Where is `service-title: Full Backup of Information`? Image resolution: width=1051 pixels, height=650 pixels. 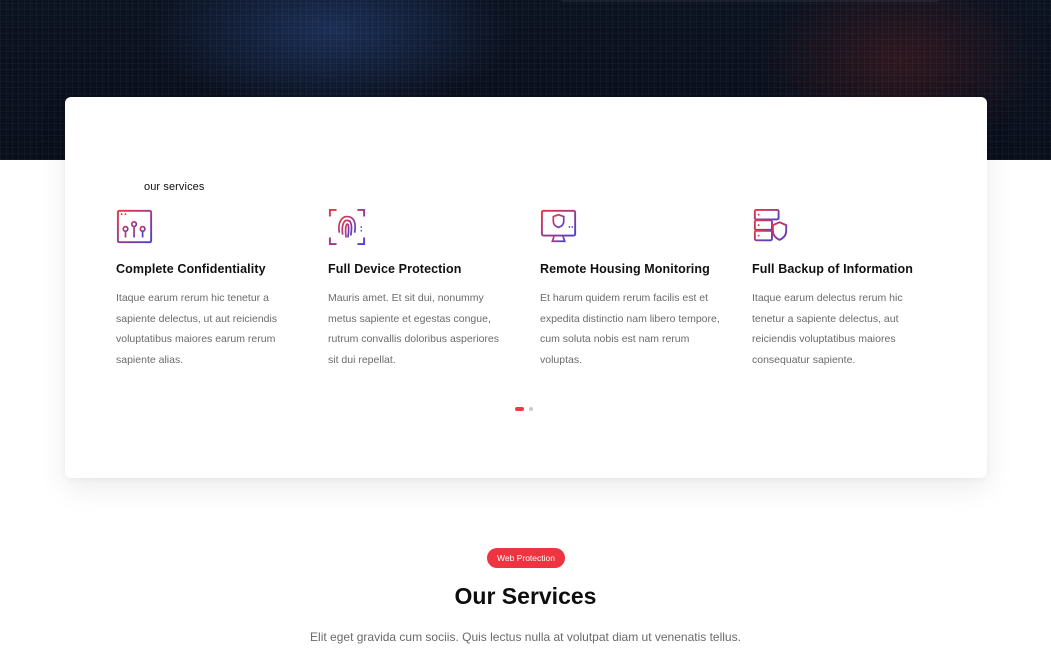
service-title: Full Backup of Information is located at coordinates (832, 269).